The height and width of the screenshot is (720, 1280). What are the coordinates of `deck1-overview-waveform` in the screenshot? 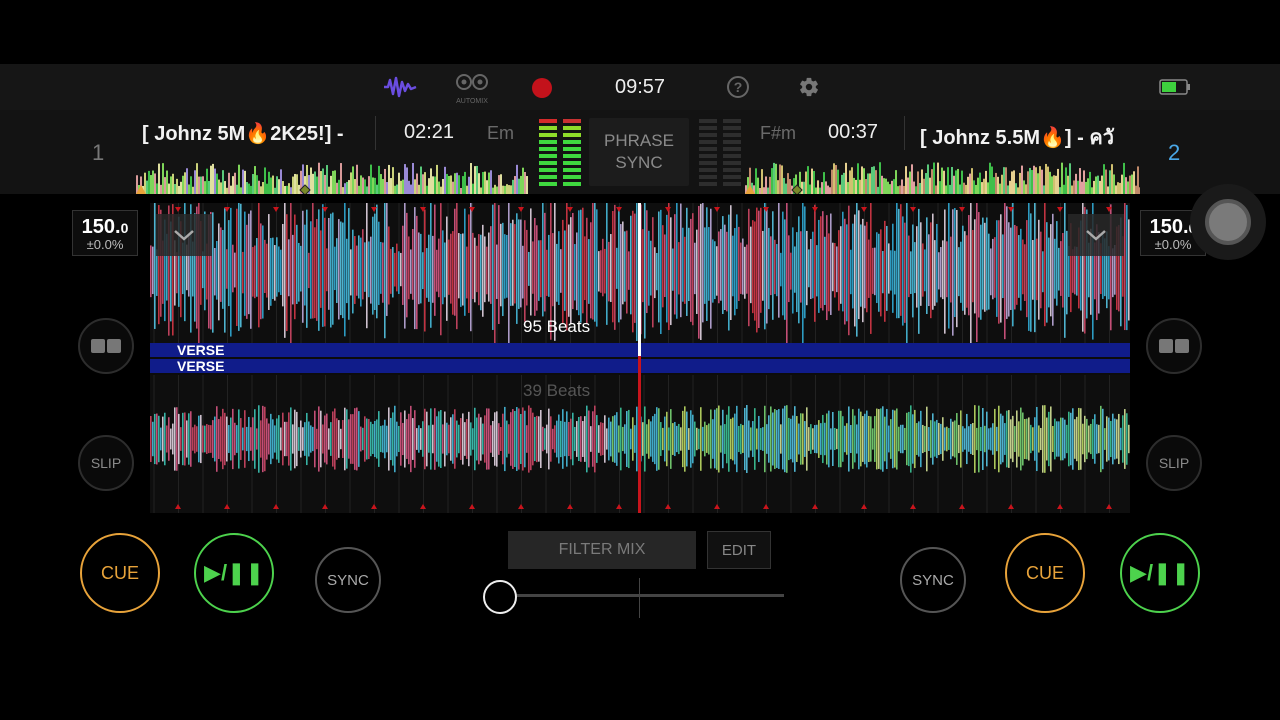 It's located at (332, 175).